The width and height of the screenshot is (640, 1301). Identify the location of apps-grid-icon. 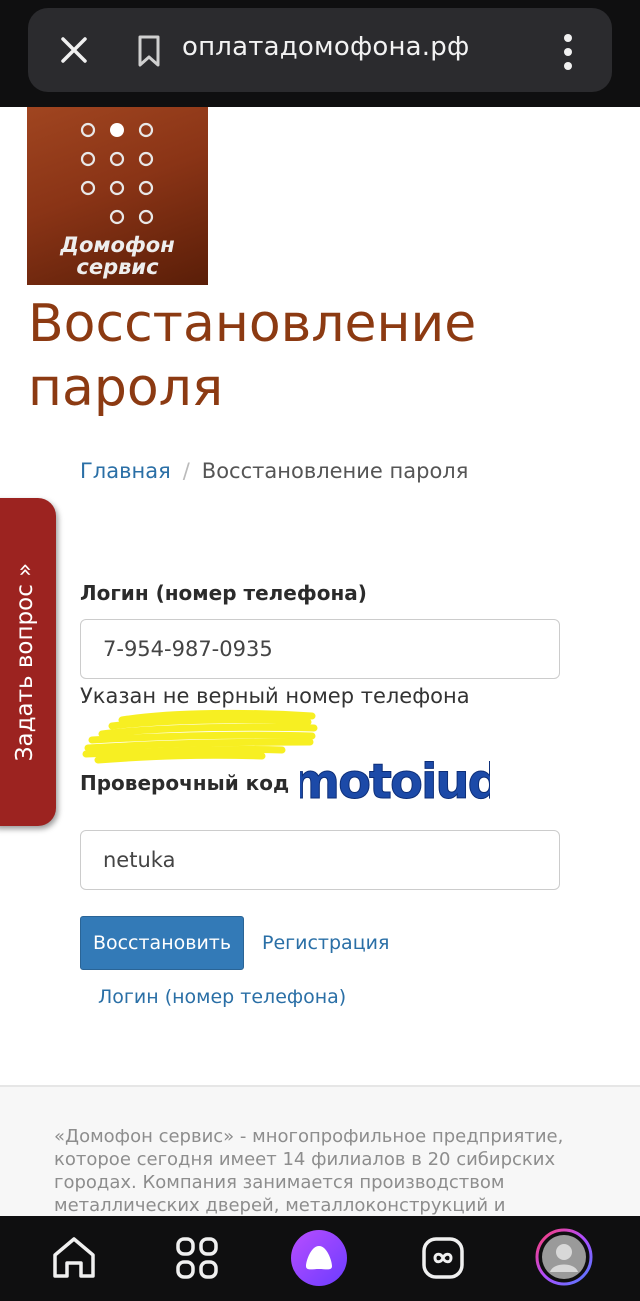
(197, 1258).